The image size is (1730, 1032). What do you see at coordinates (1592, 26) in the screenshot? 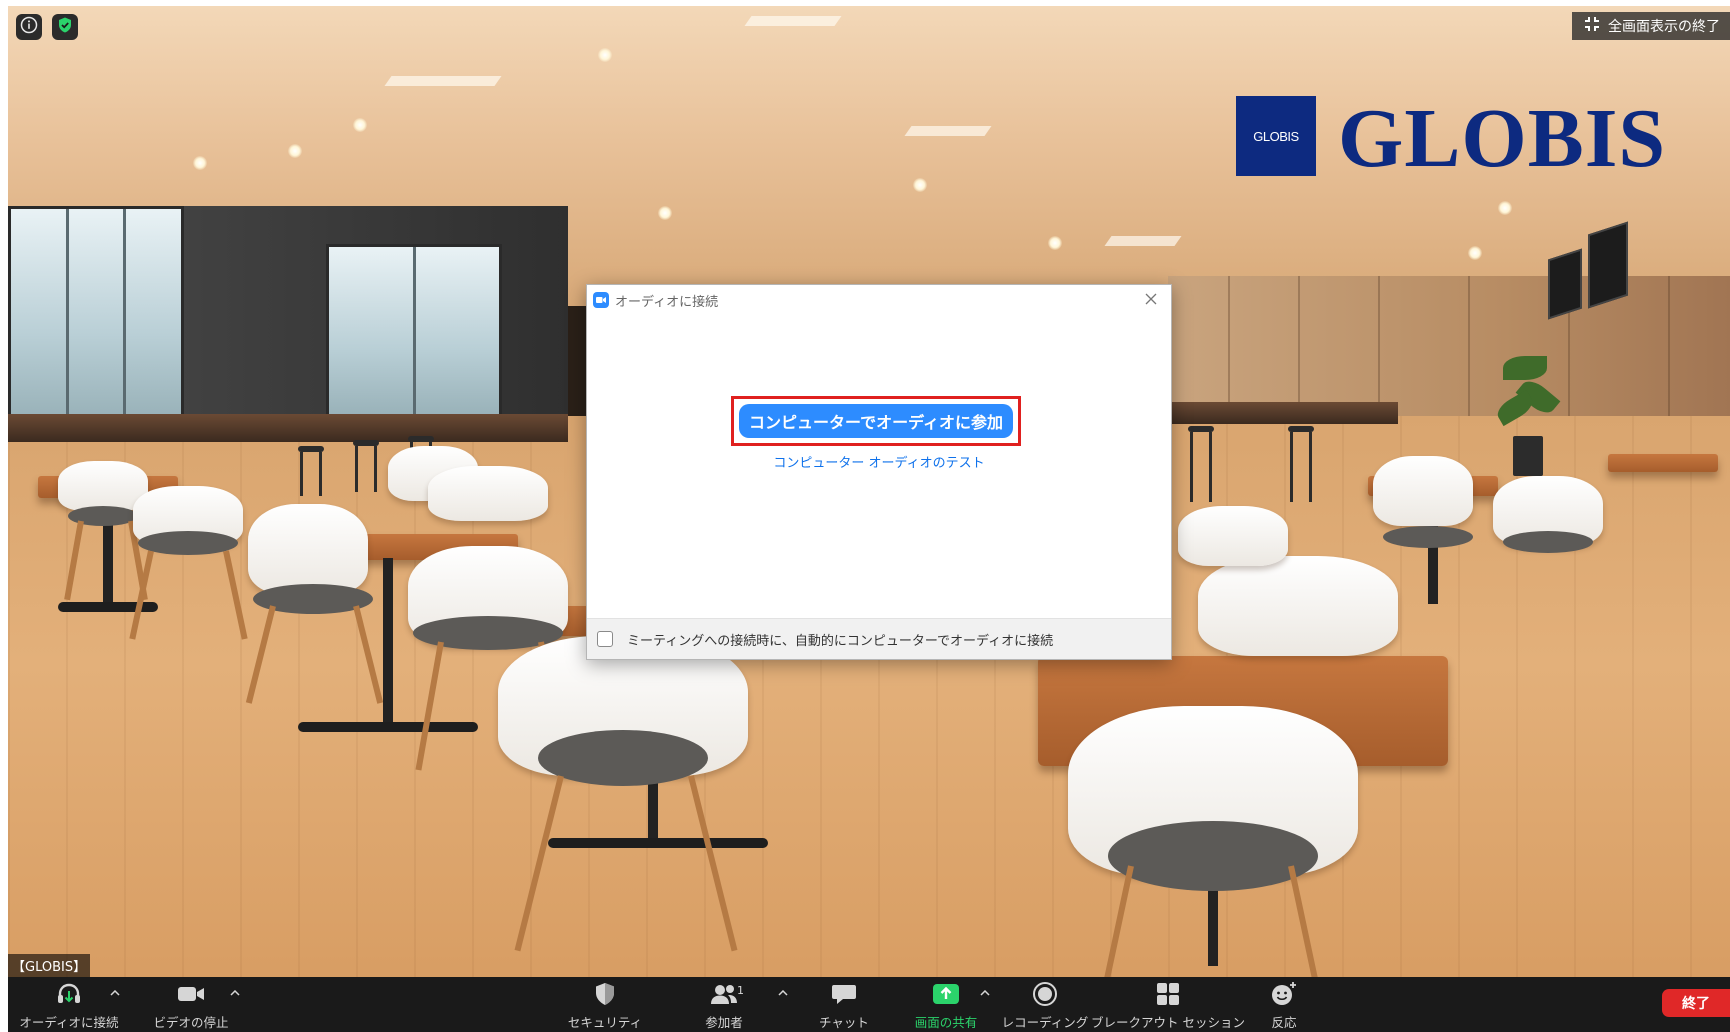
I see `exit-fullscreen-icon` at bounding box center [1592, 26].